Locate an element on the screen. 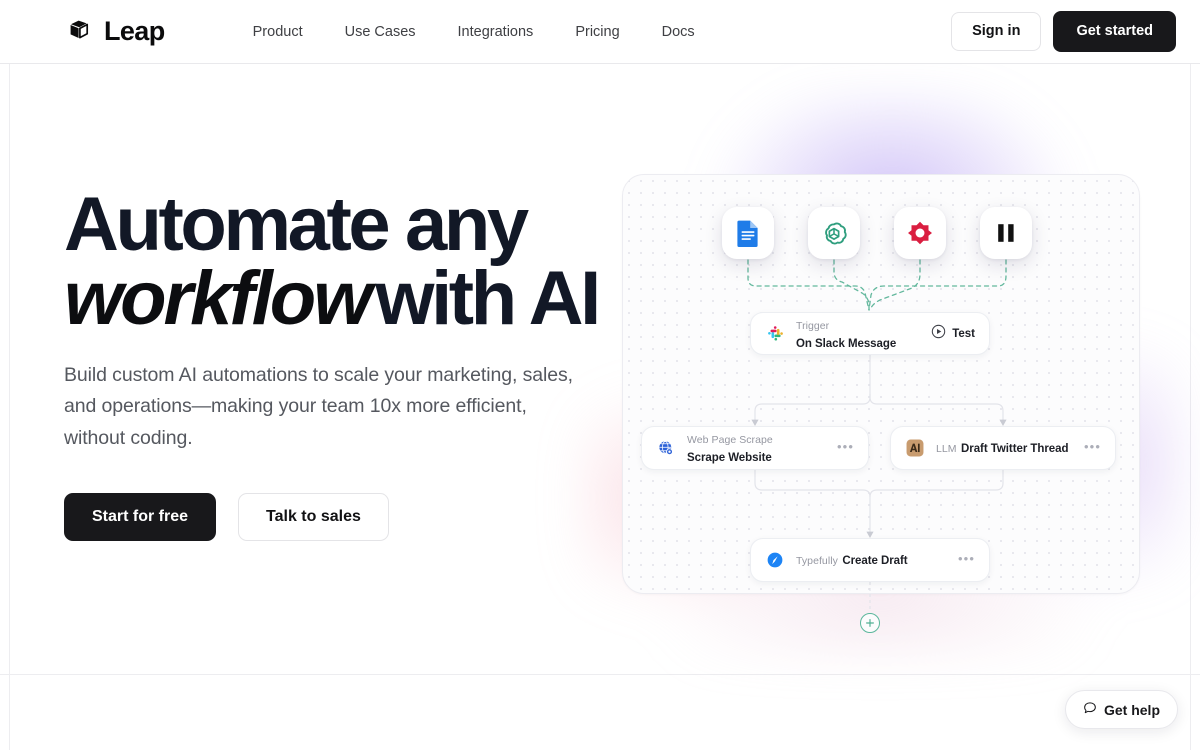  hero-cta-row: Start for free Talk to sales is located at coordinates (332, 516).